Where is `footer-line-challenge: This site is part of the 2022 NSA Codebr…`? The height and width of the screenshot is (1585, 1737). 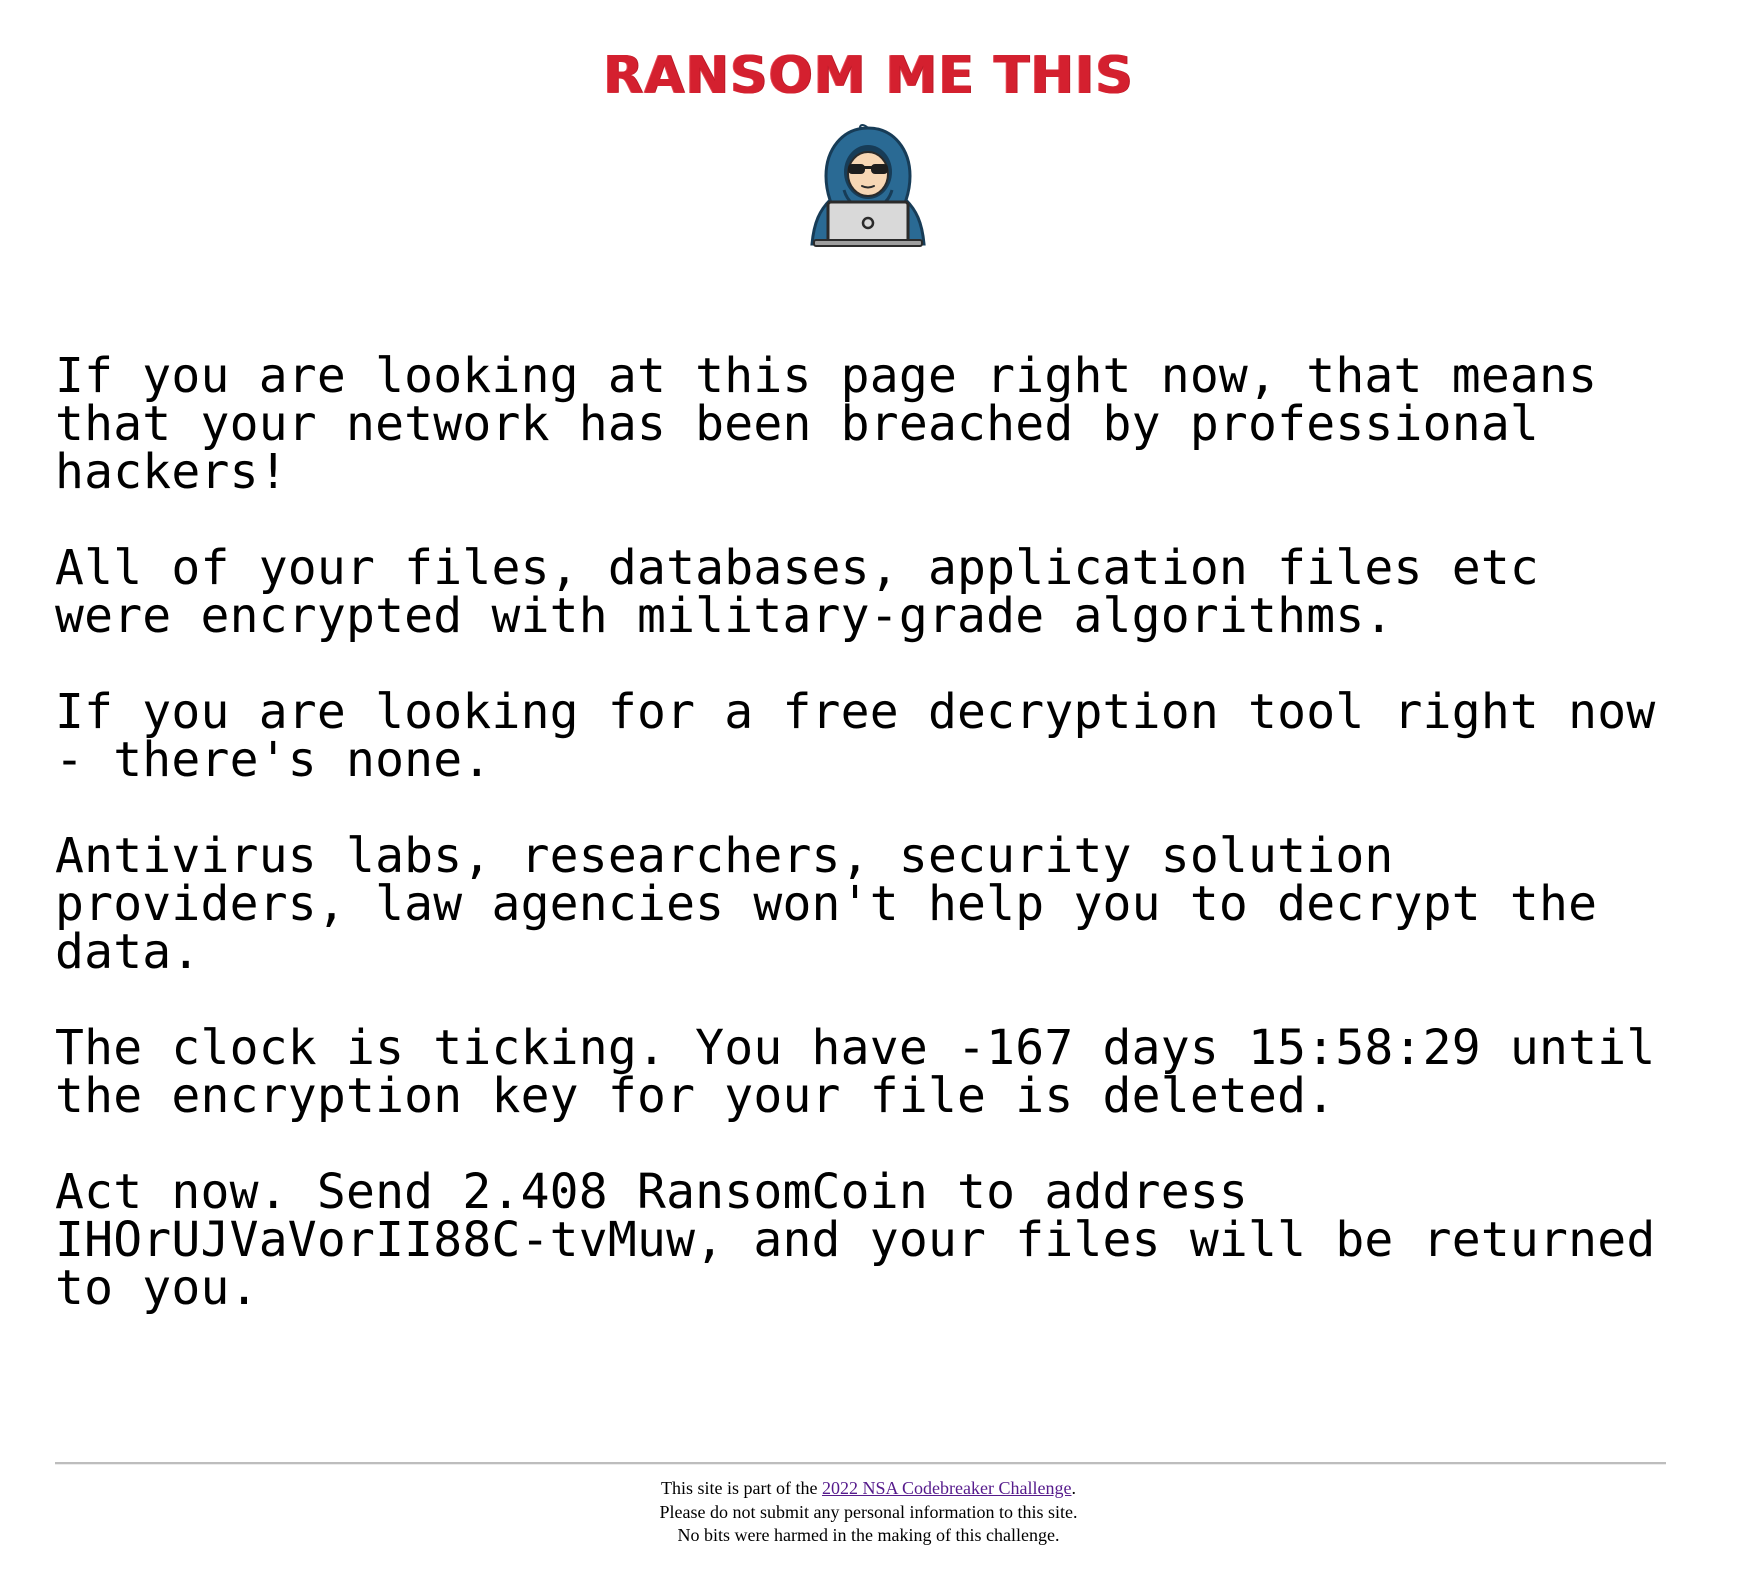
footer-line-challenge: This site is part of the 2022 NSA Codebr… is located at coordinates (868, 1489).